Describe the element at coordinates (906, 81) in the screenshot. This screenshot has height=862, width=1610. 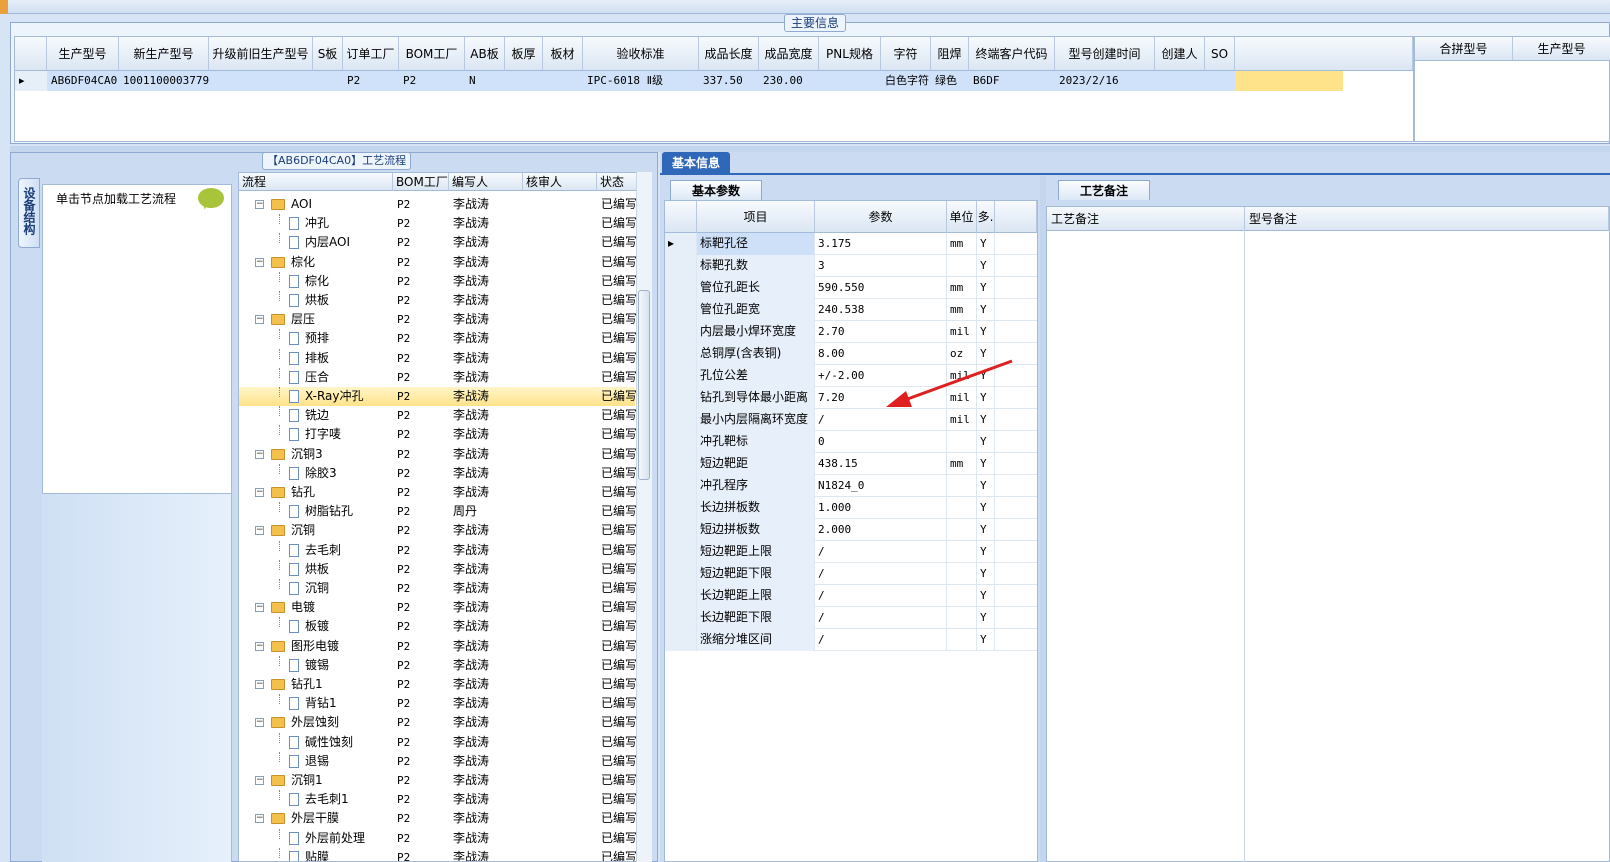
I see `grid-cell: 白色字符` at that location.